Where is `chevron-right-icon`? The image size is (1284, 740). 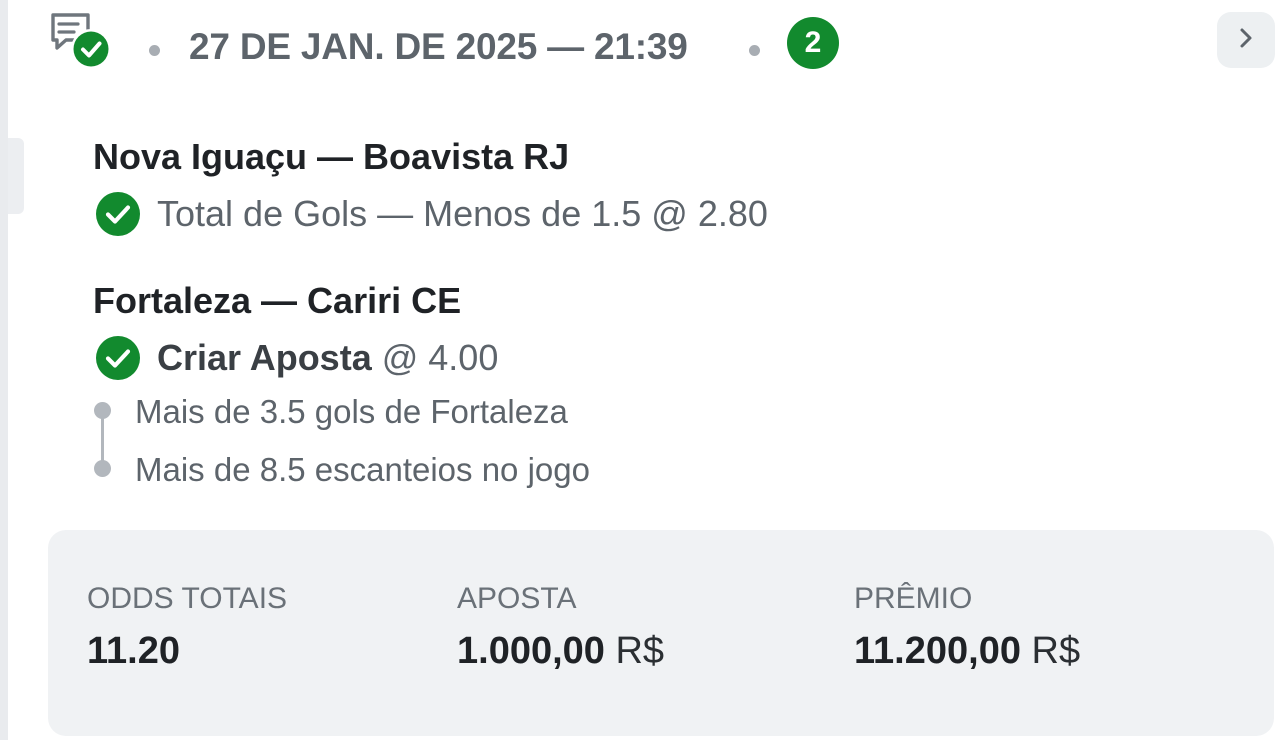
chevron-right-icon is located at coordinates (1246, 40).